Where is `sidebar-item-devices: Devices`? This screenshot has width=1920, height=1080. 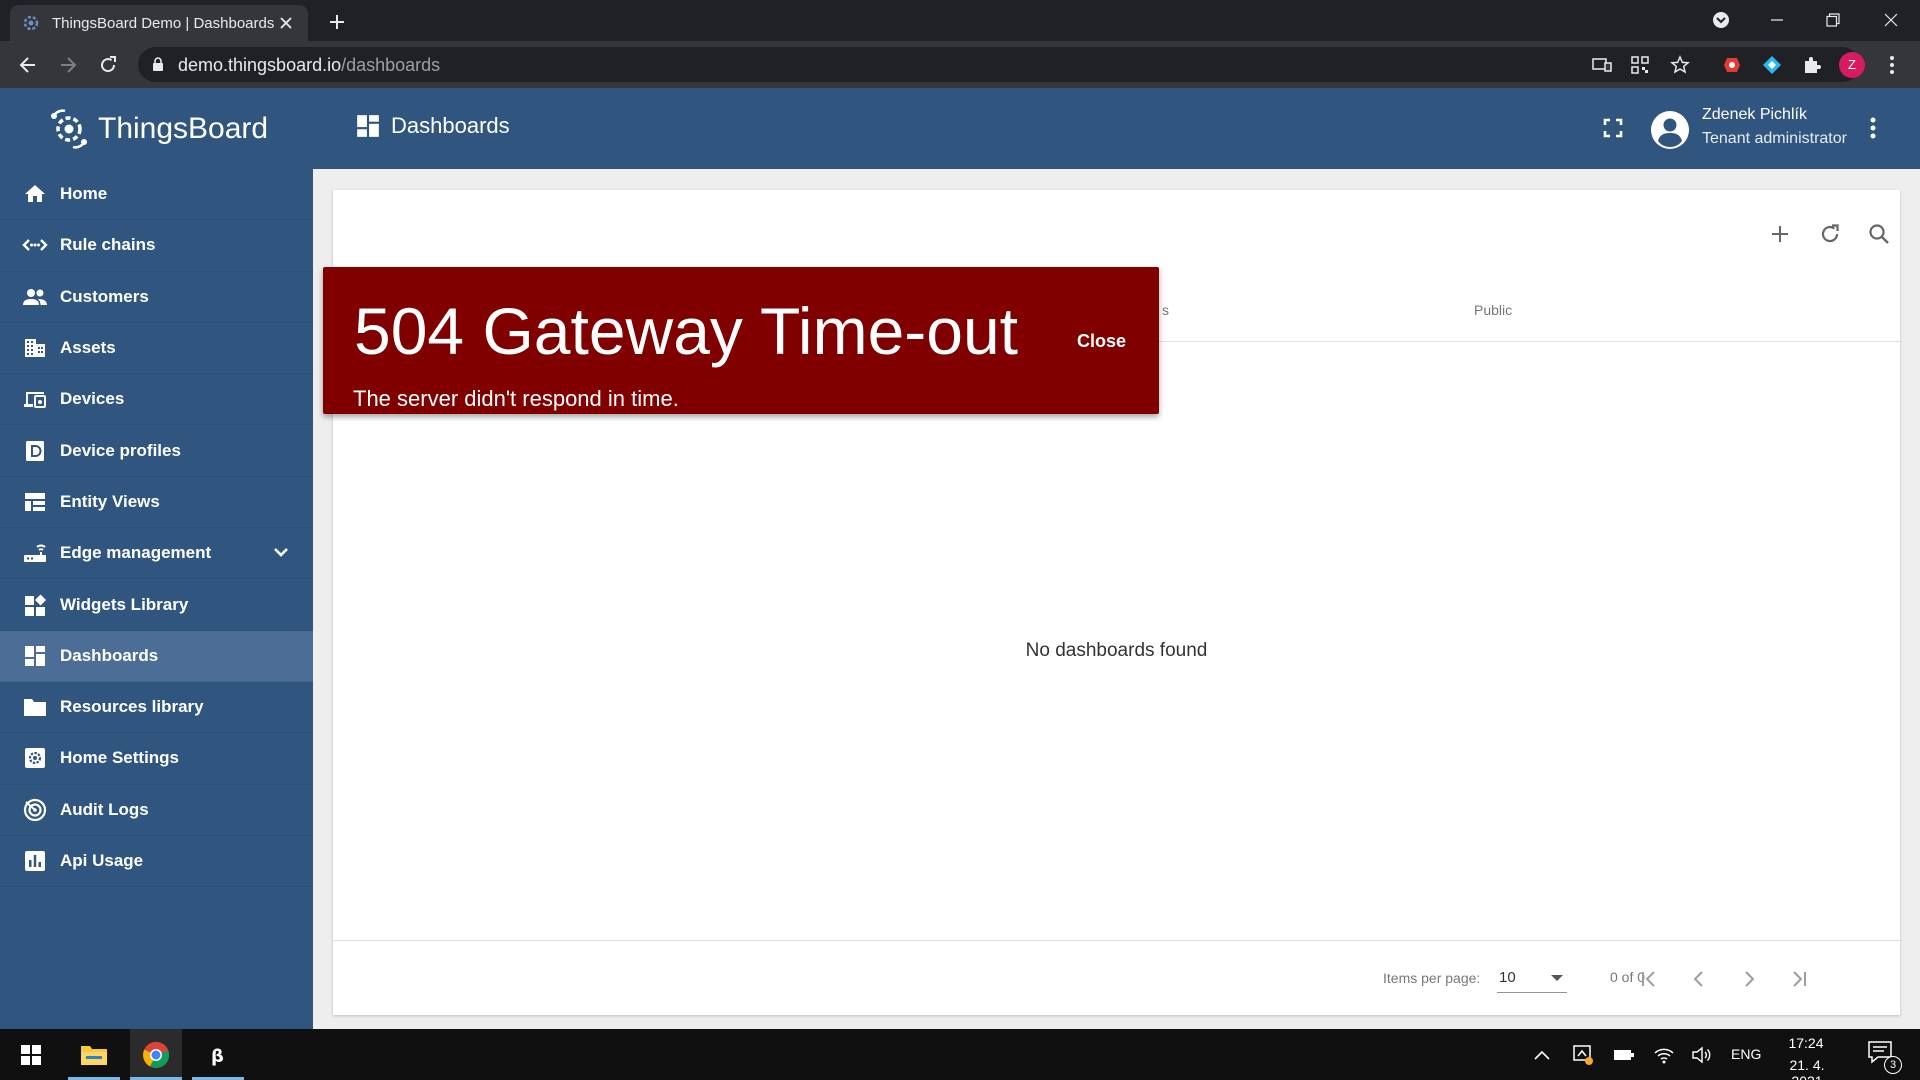 sidebar-item-devices: Devices is located at coordinates (156, 400).